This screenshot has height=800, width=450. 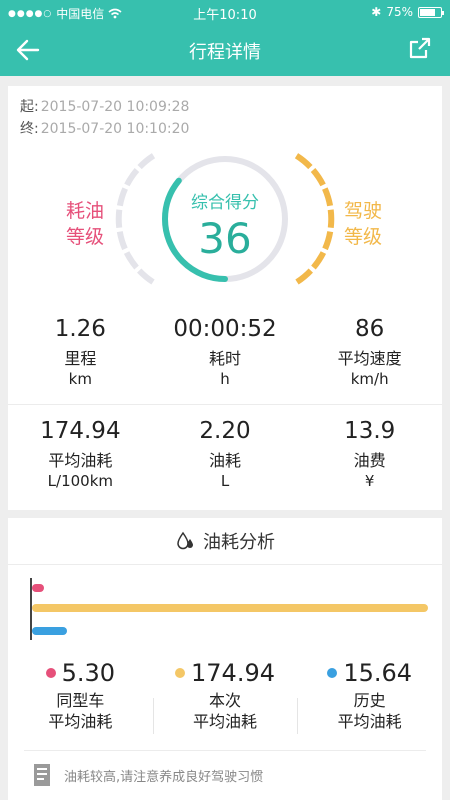 I want to click on status-right: ✱ 75%, so click(x=407, y=12).